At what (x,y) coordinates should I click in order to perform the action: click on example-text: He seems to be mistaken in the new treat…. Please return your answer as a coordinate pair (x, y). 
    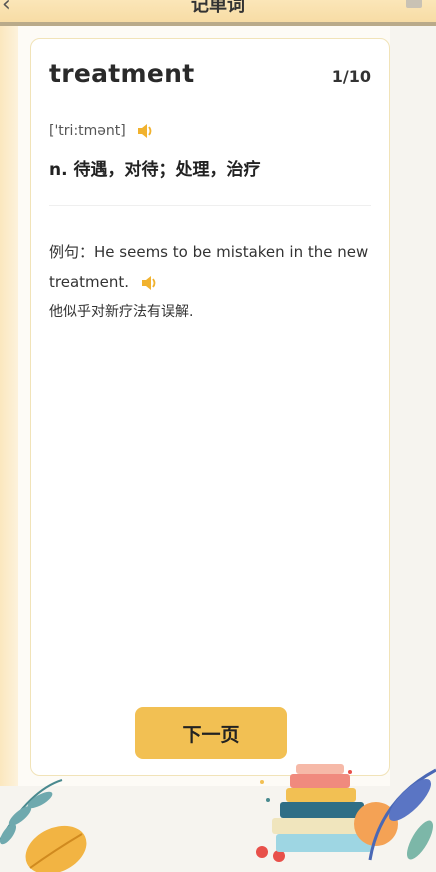
    Looking at the image, I should click on (209, 267).